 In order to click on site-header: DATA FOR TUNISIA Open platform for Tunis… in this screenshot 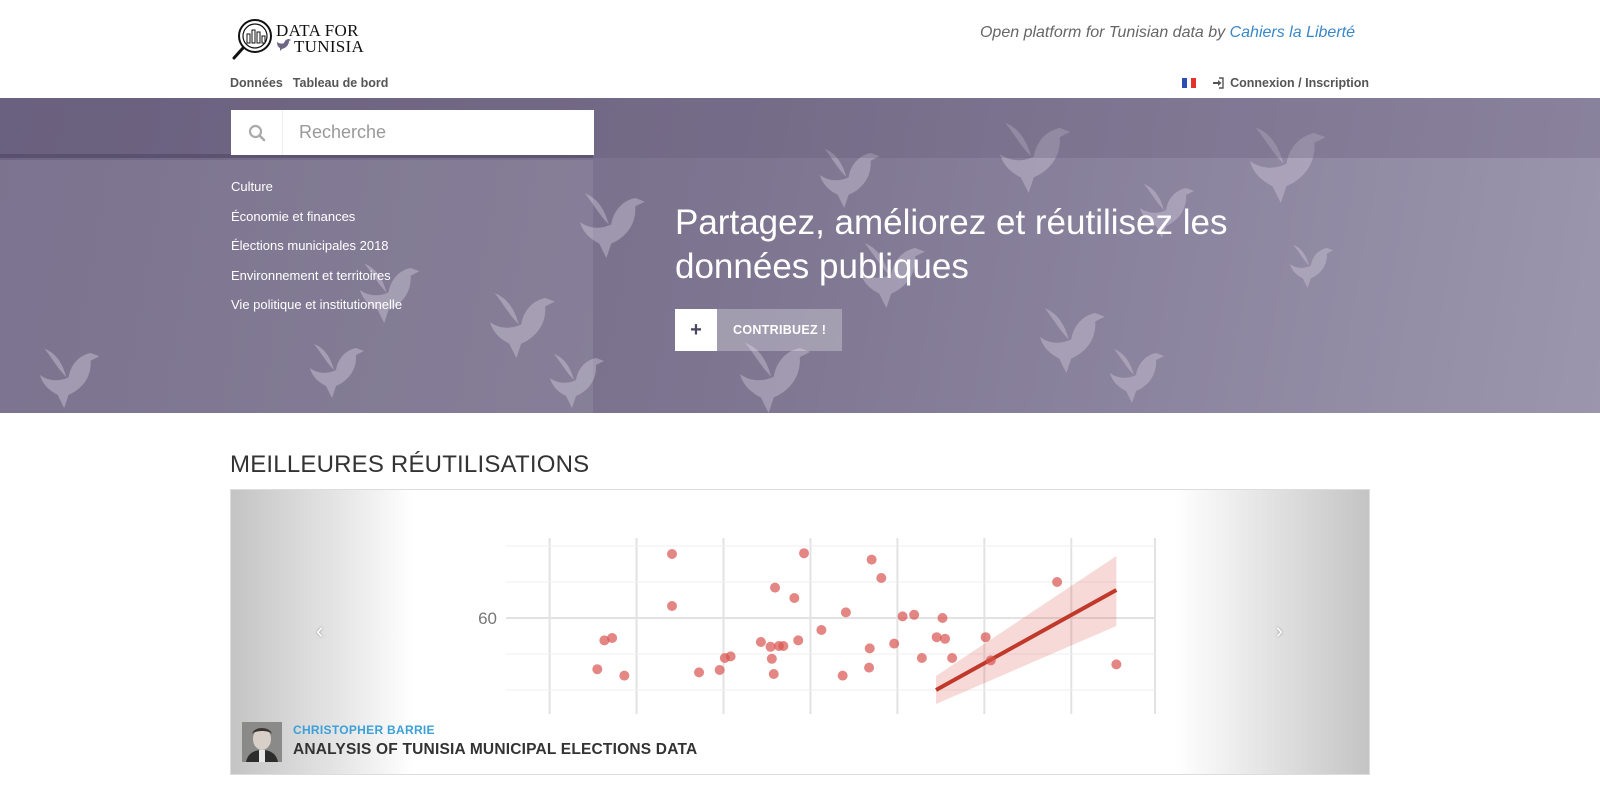, I will do `click(800, 49)`.